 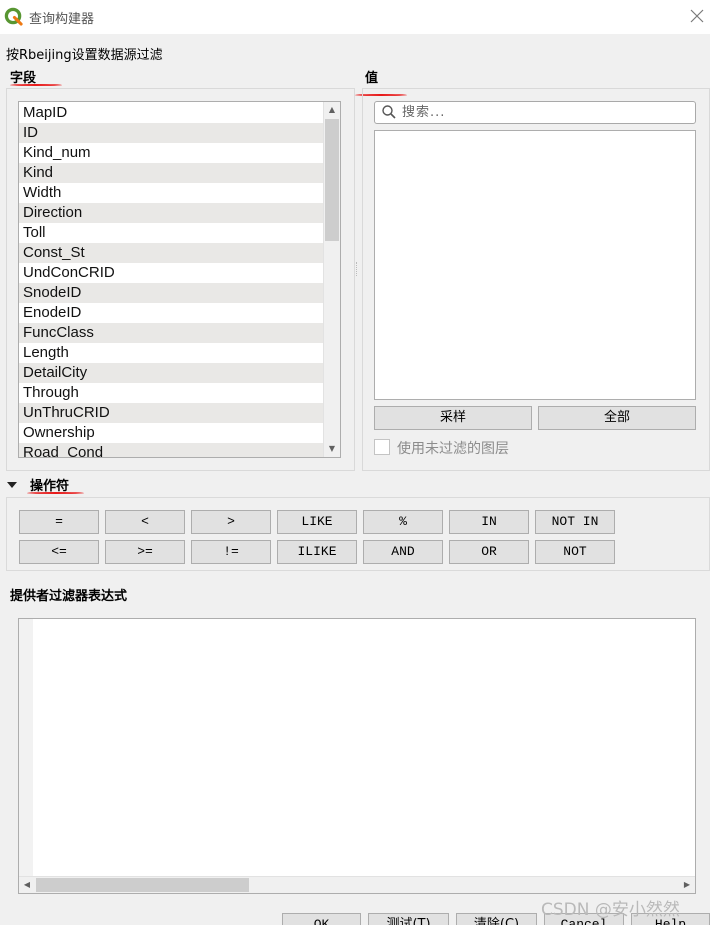 I want to click on operator-button-percent: %, so click(x=403, y=522).